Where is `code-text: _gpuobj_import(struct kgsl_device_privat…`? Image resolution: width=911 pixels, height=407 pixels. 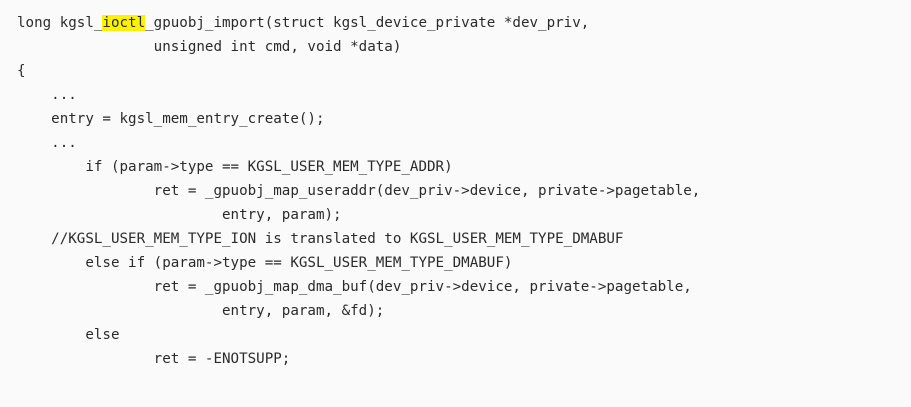
code-text: _gpuobj_import(struct kgsl_device_privat… is located at coordinates (367, 23).